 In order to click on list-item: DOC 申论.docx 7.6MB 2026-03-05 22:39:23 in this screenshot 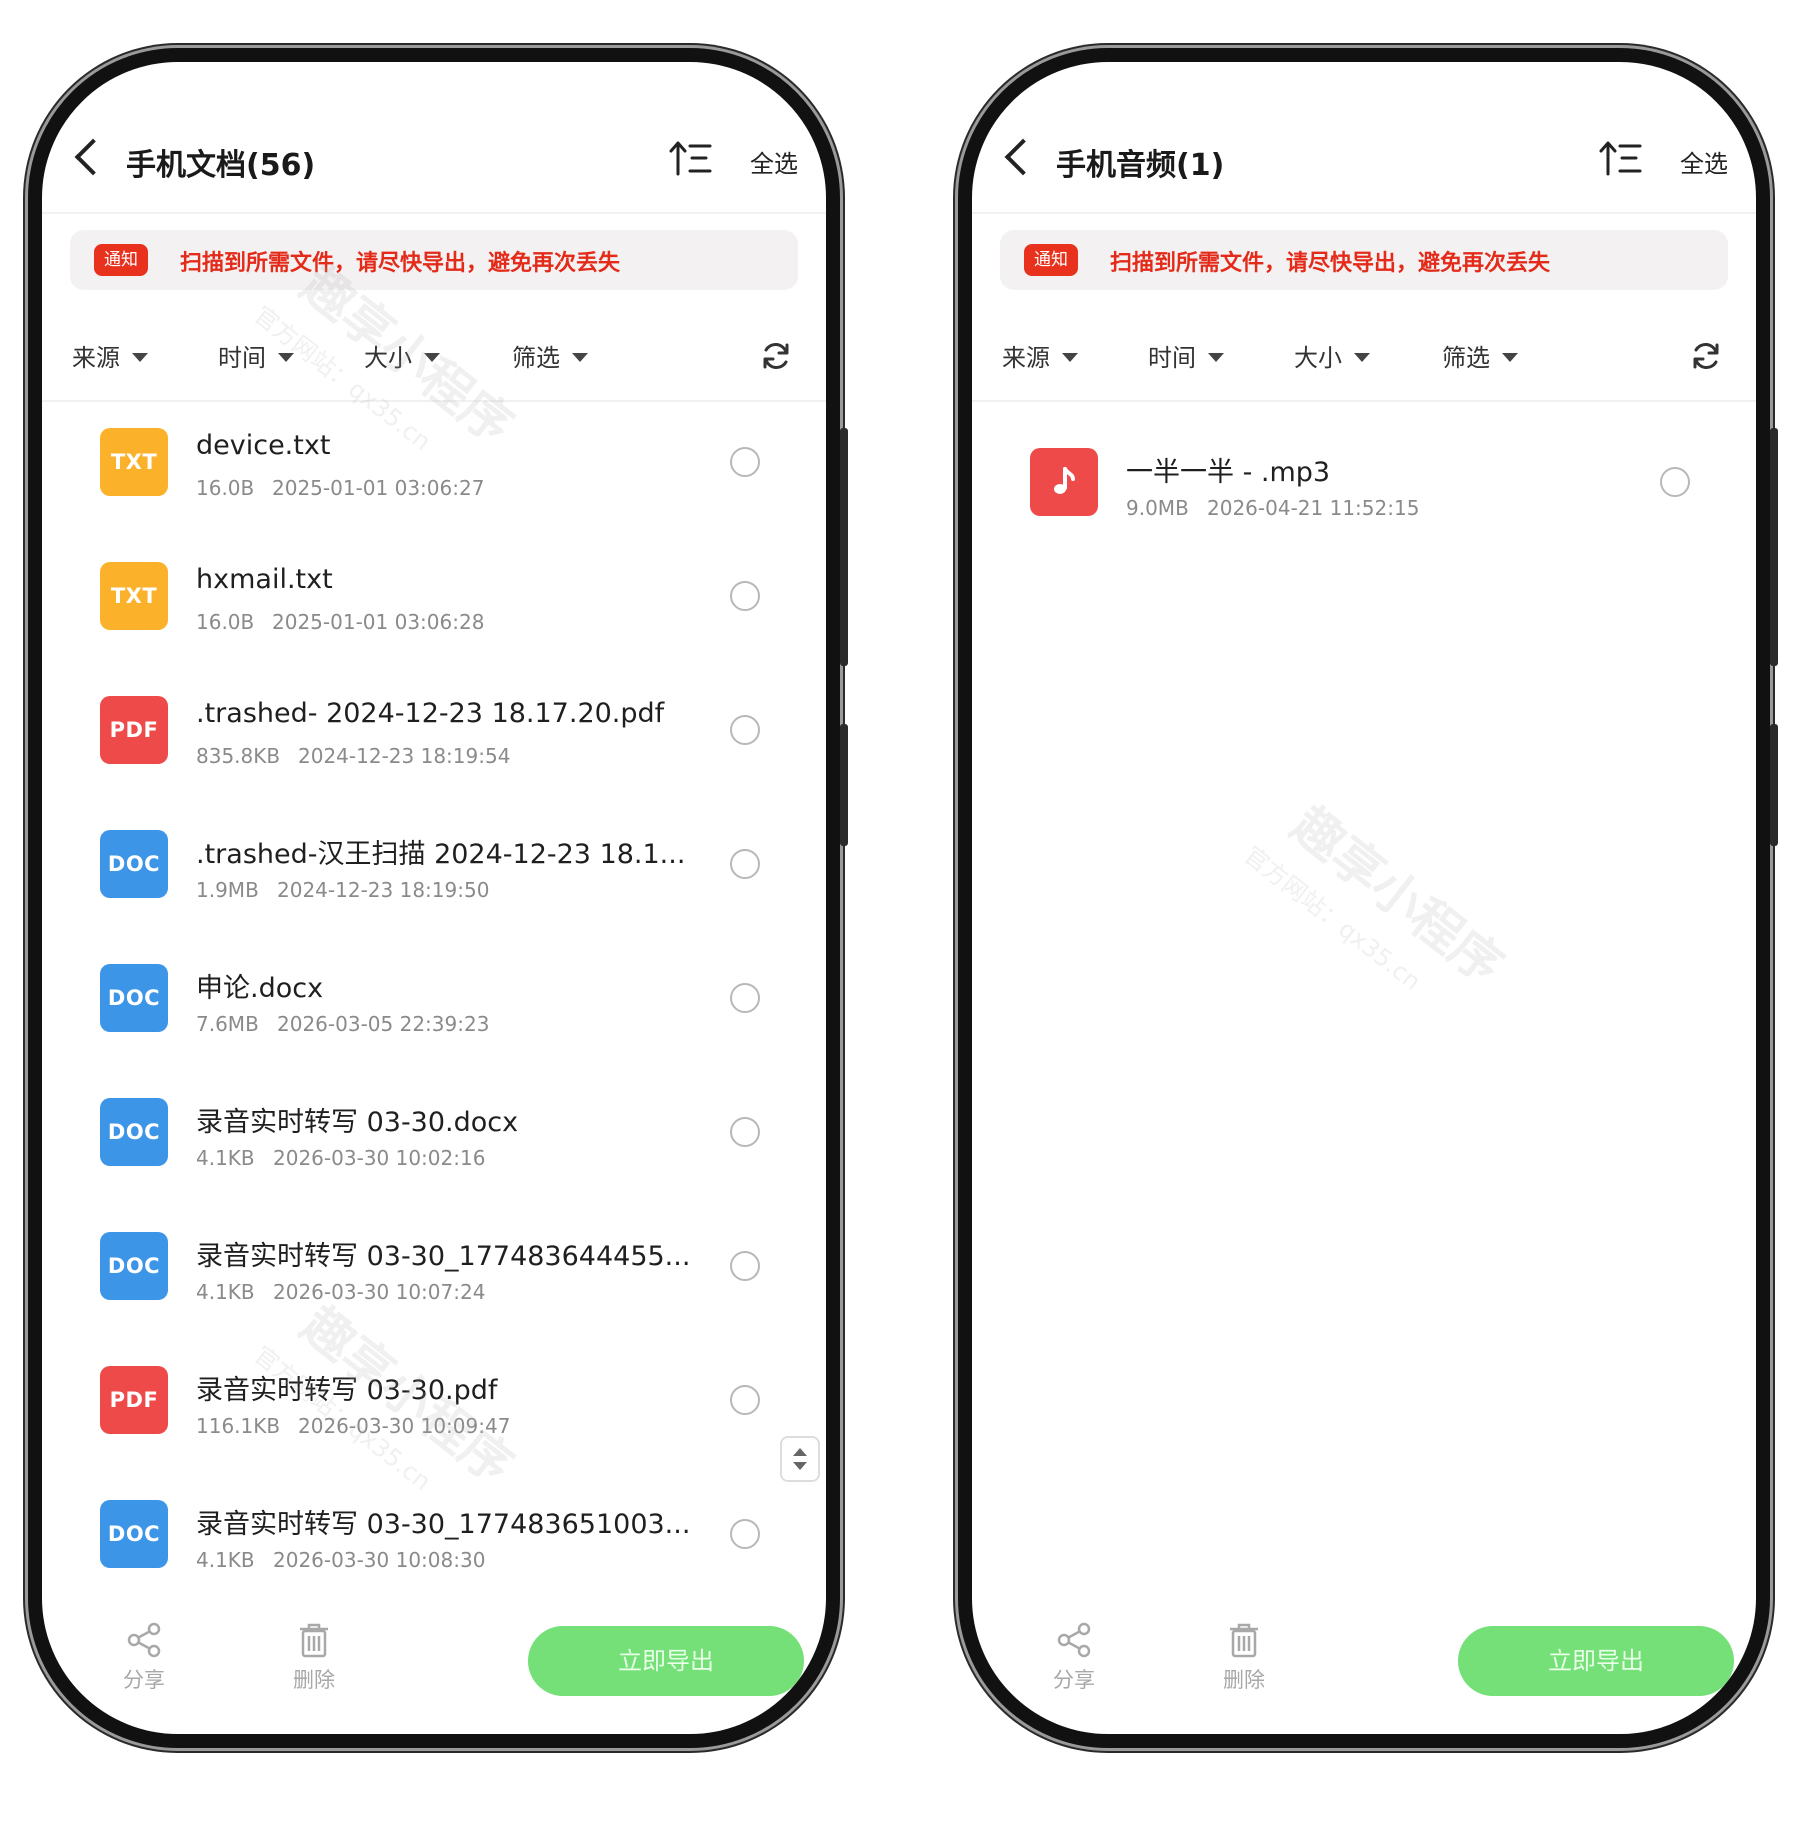, I will do `click(434, 1006)`.